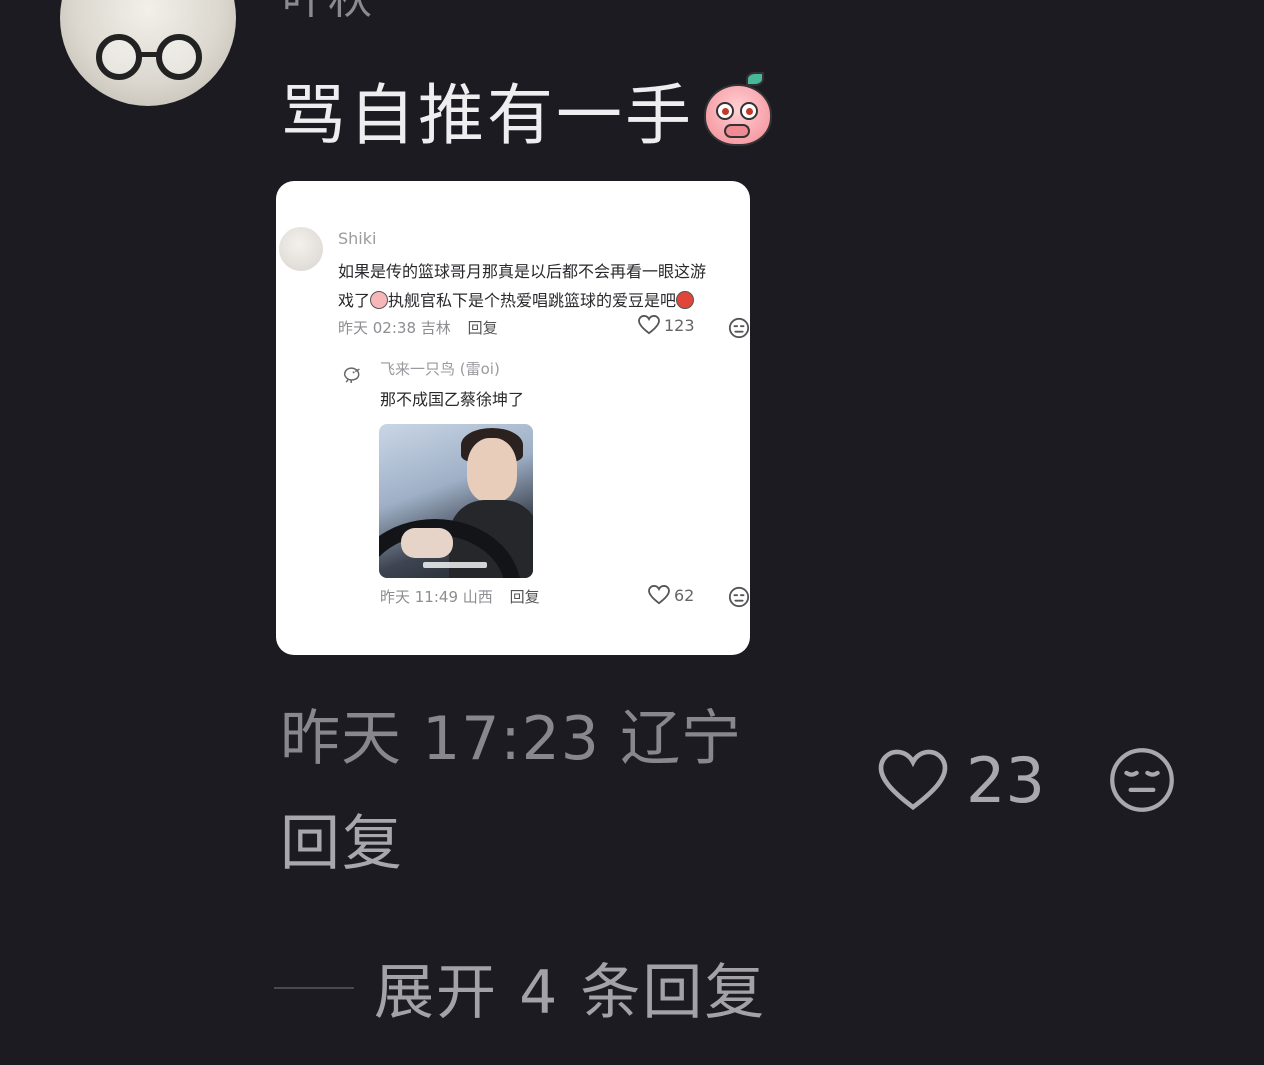 Image resolution: width=1264 pixels, height=1065 pixels. What do you see at coordinates (328, 13) in the screenshot?
I see `comment-username: 叶秋` at bounding box center [328, 13].